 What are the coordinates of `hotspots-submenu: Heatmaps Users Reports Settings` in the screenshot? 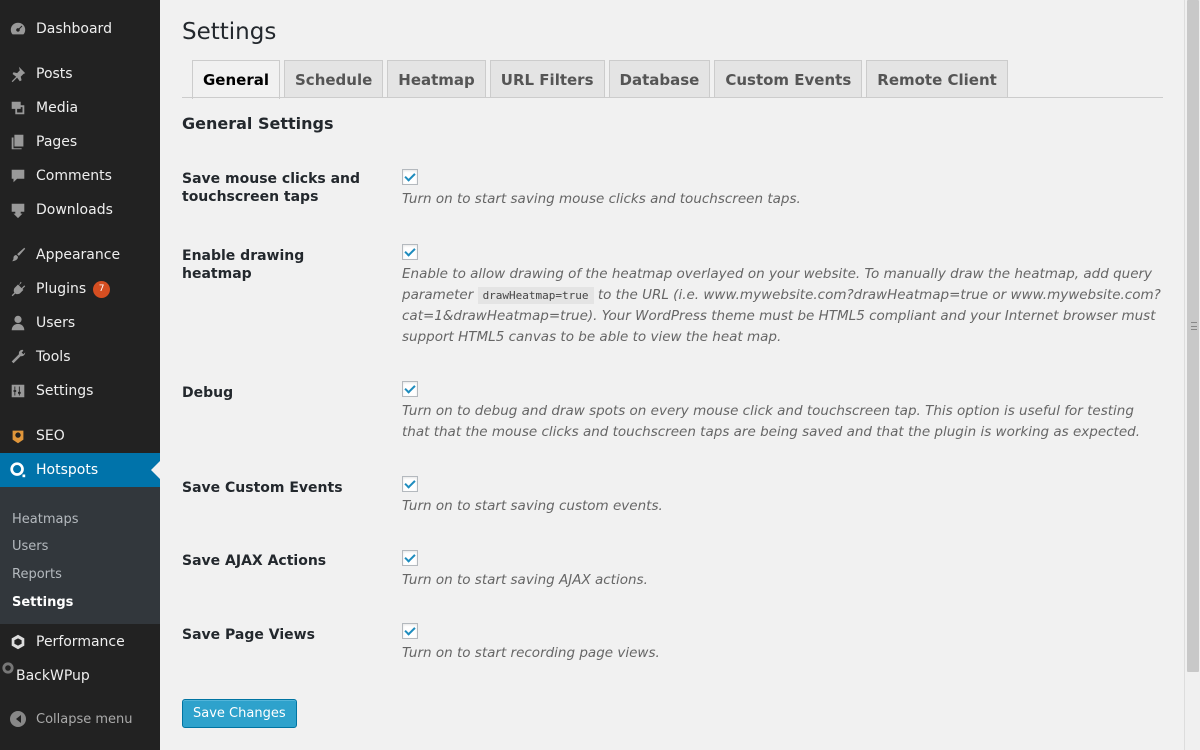 It's located at (80, 555).